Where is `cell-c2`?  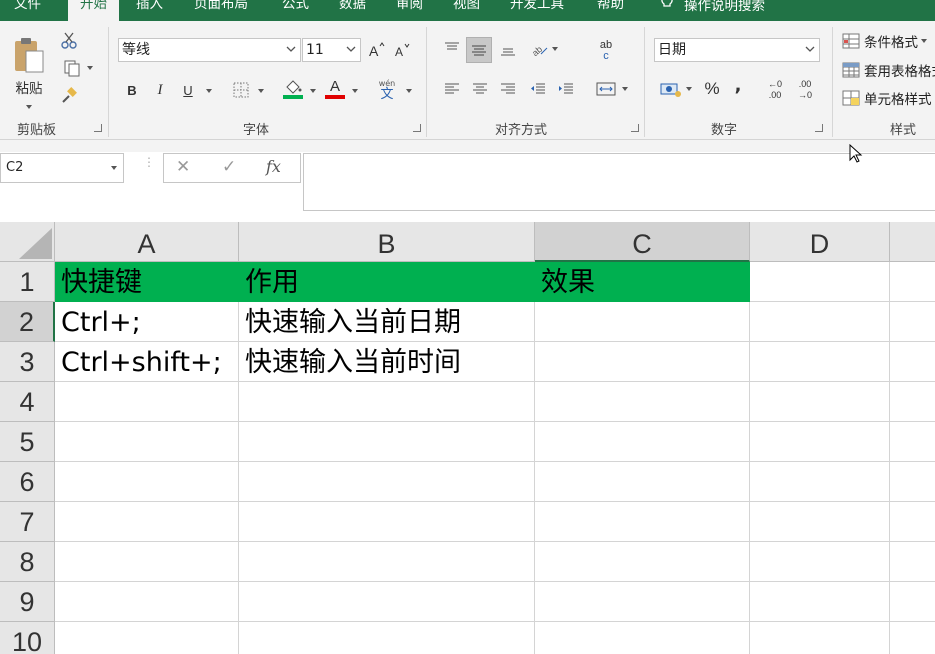
cell-c2 is located at coordinates (642, 322).